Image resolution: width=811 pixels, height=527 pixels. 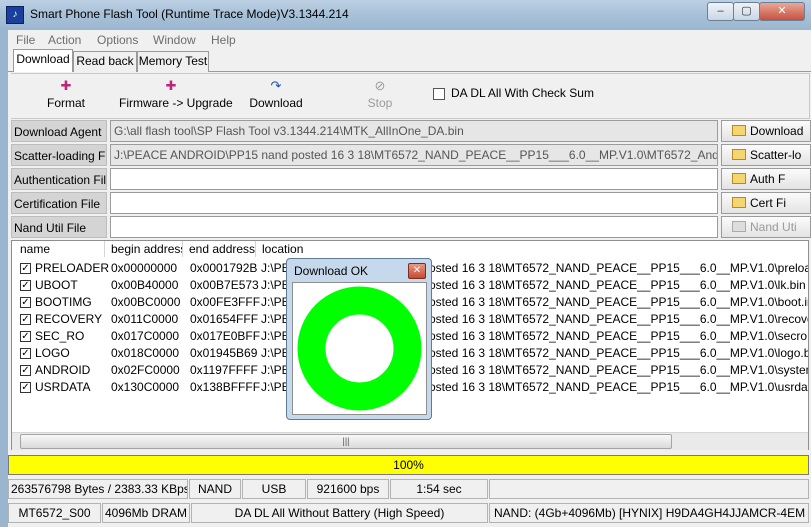 I want to click on success-ring-icon, so click(x=359, y=348).